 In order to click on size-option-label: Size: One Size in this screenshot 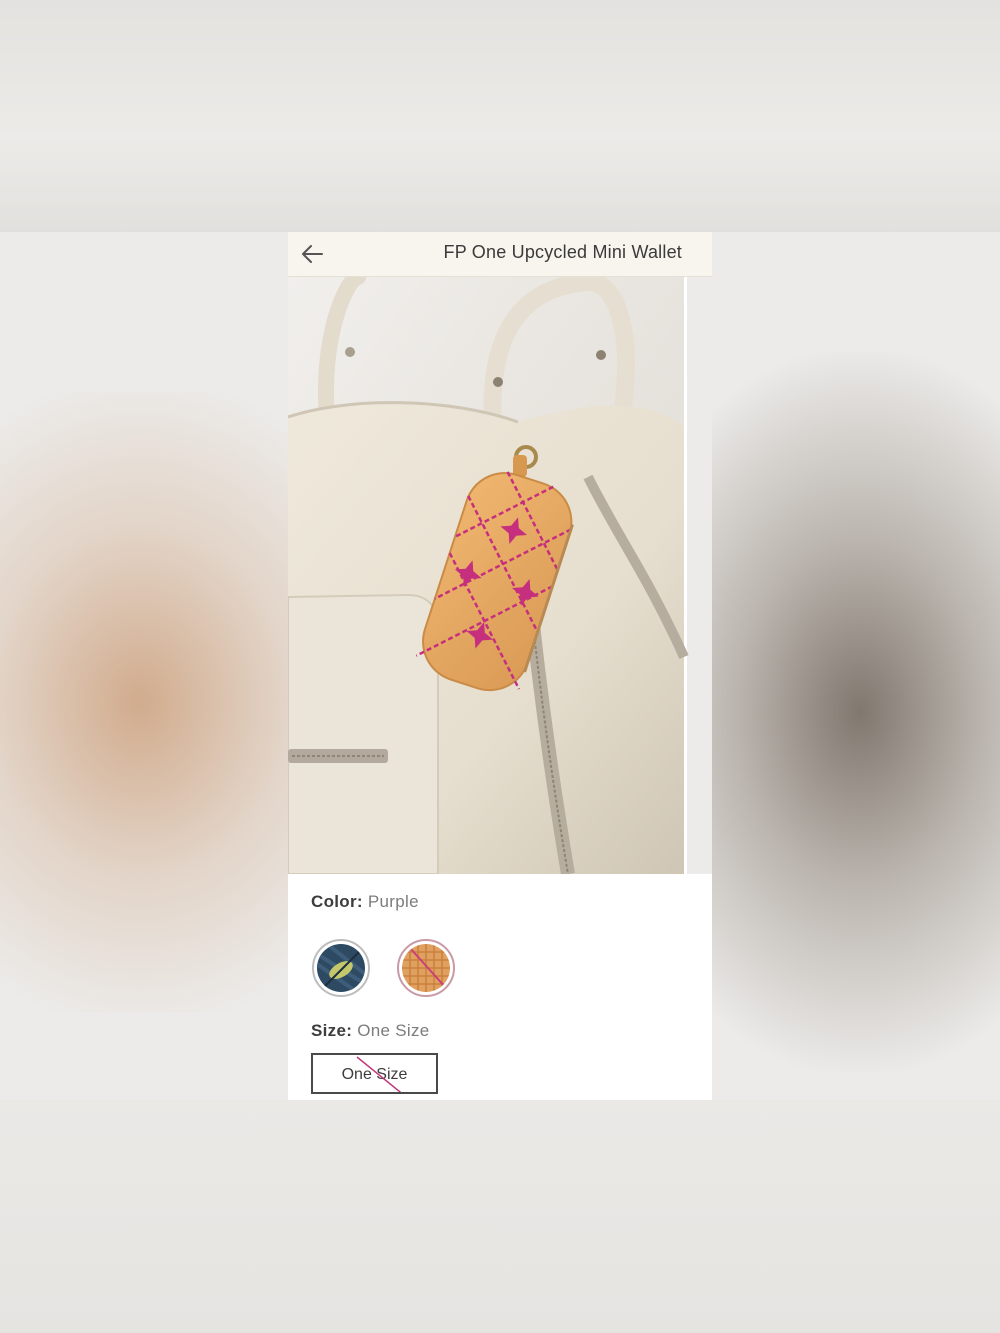, I will do `click(370, 1031)`.